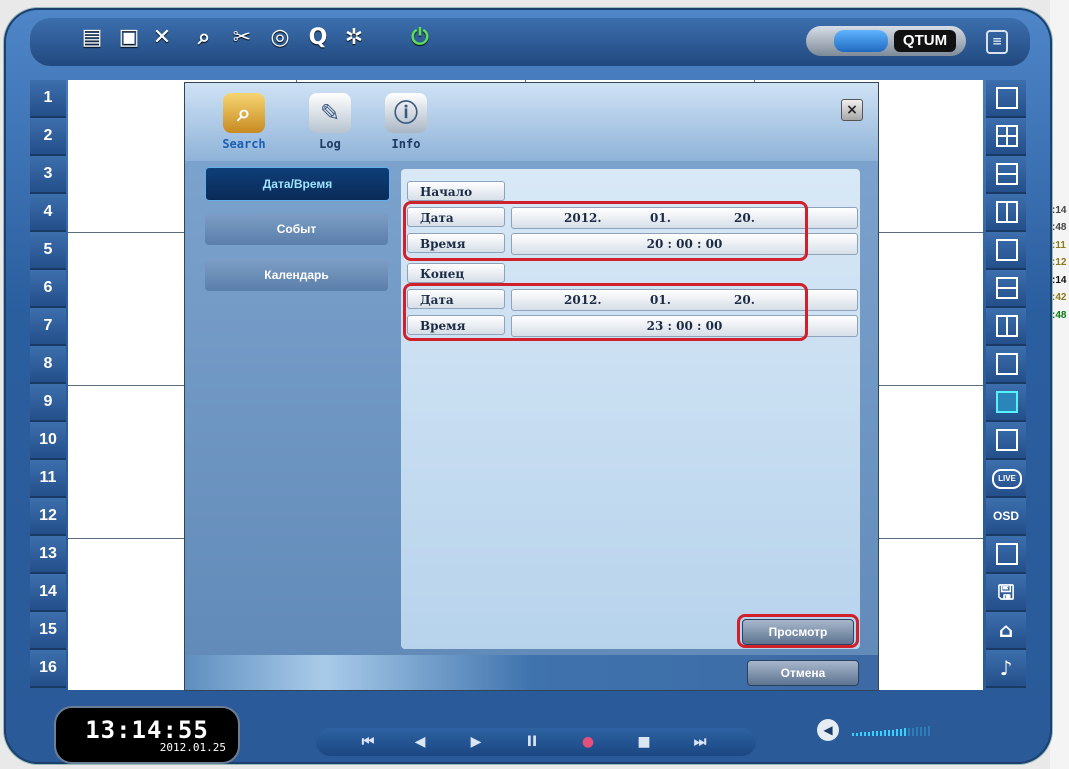 This screenshot has width=1069, height=769. I want to click on channel-button: 12, so click(48, 517).